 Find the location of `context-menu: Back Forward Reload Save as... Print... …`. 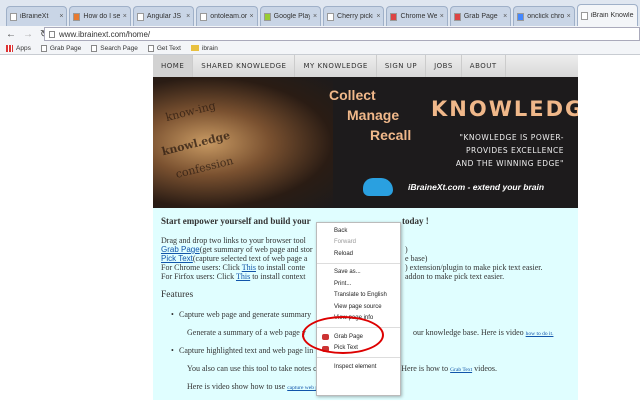

context-menu: Back Forward Reload Save as... Print... … is located at coordinates (358, 309).